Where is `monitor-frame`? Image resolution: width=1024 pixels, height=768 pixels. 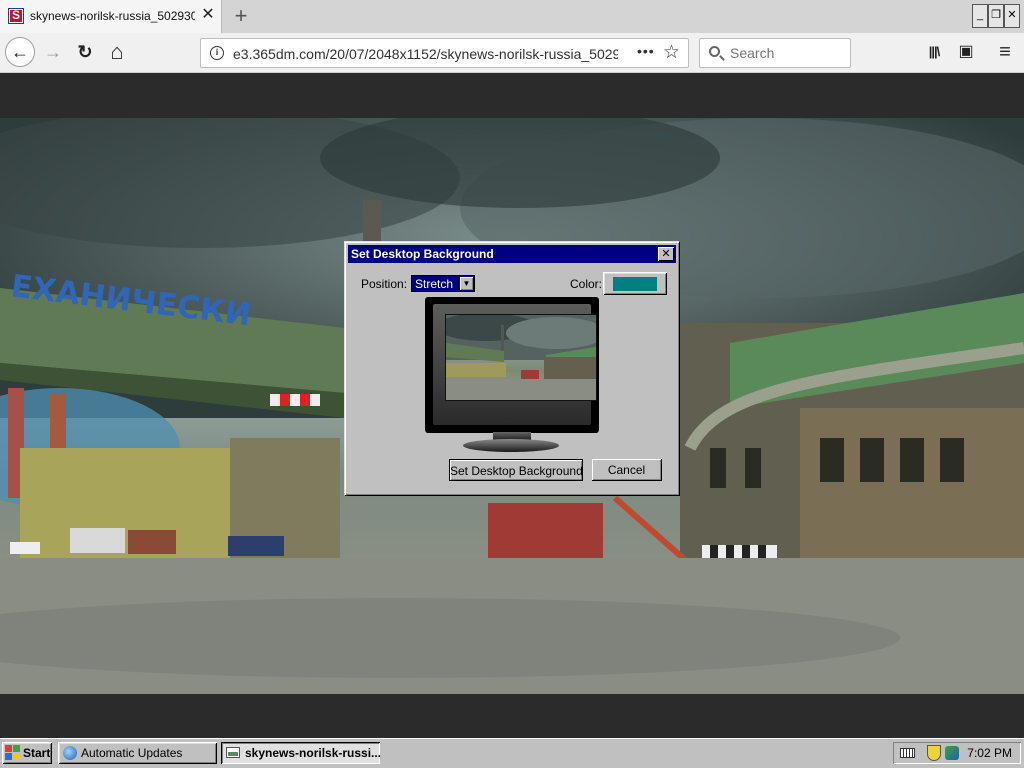
monitor-frame is located at coordinates (515, 364).